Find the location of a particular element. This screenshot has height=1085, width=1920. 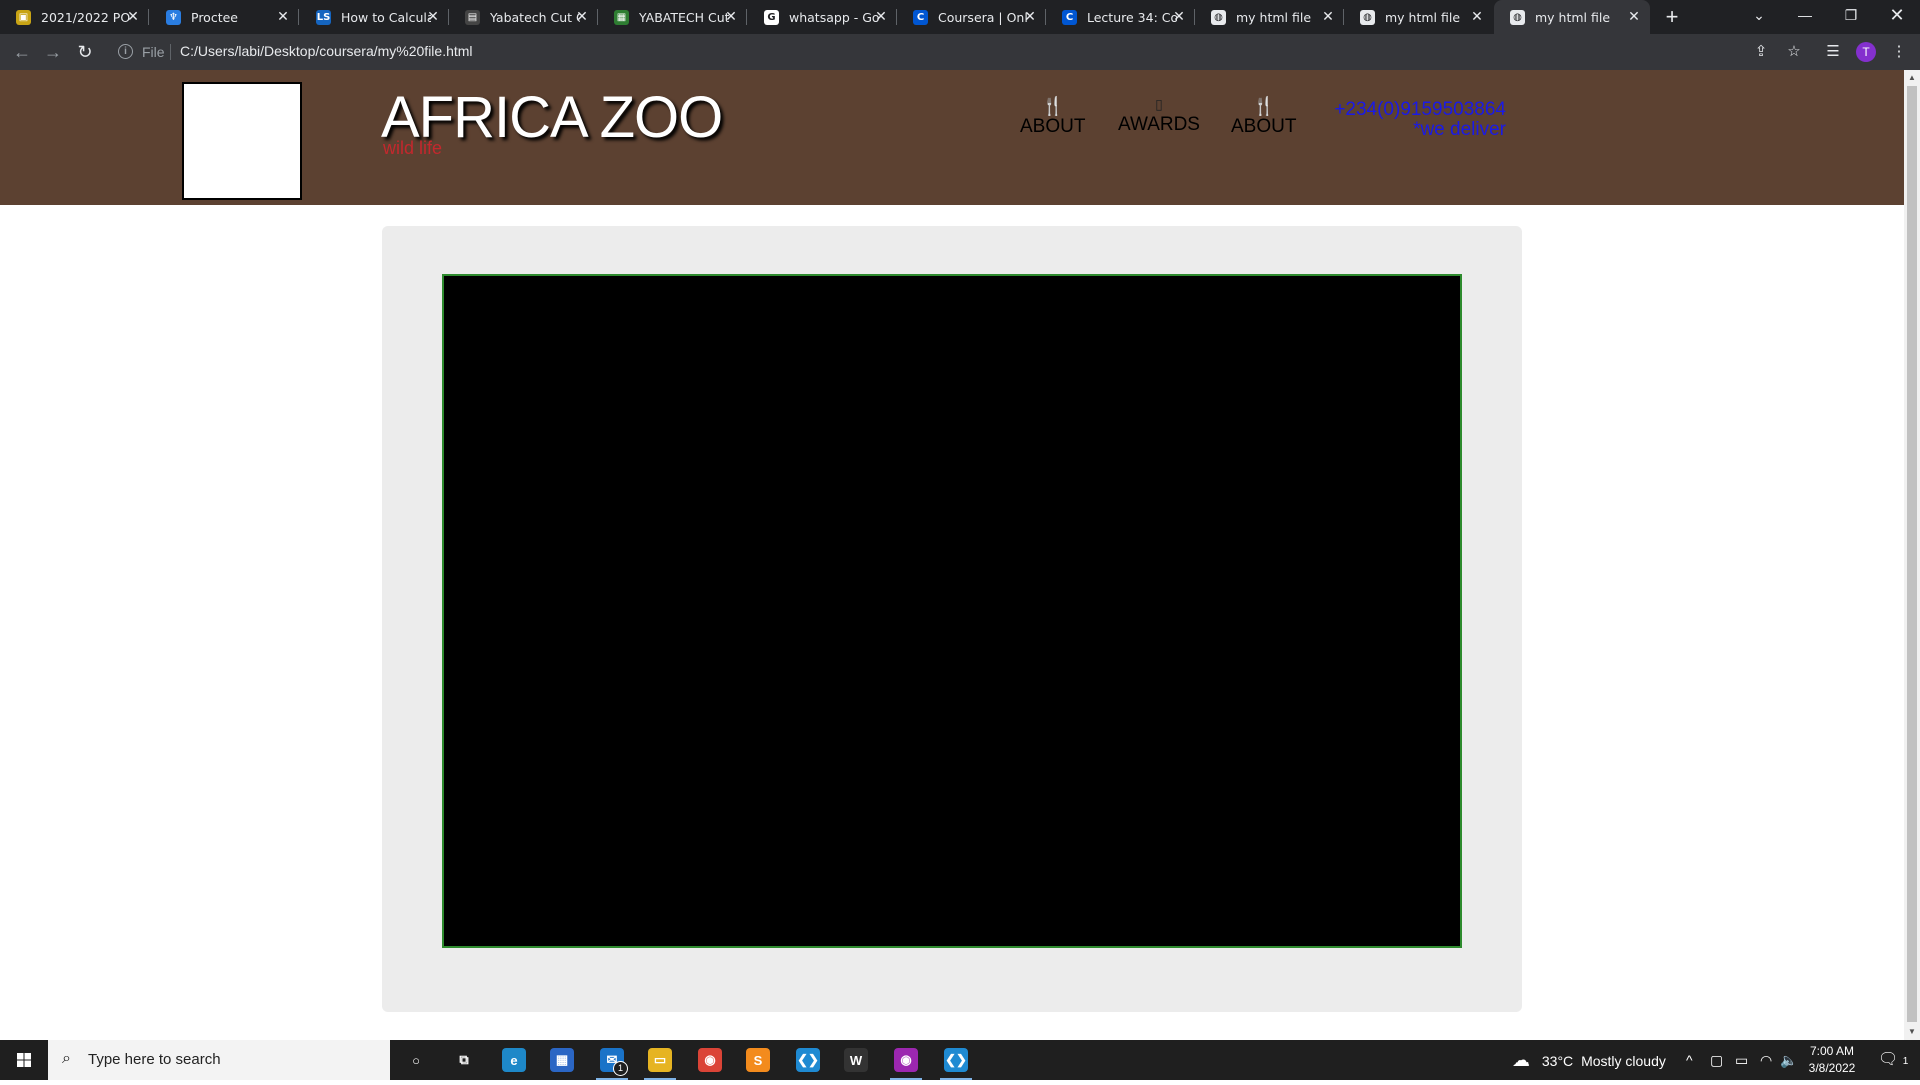

cloud-icon: ☁ is located at coordinates (1521, 1060).